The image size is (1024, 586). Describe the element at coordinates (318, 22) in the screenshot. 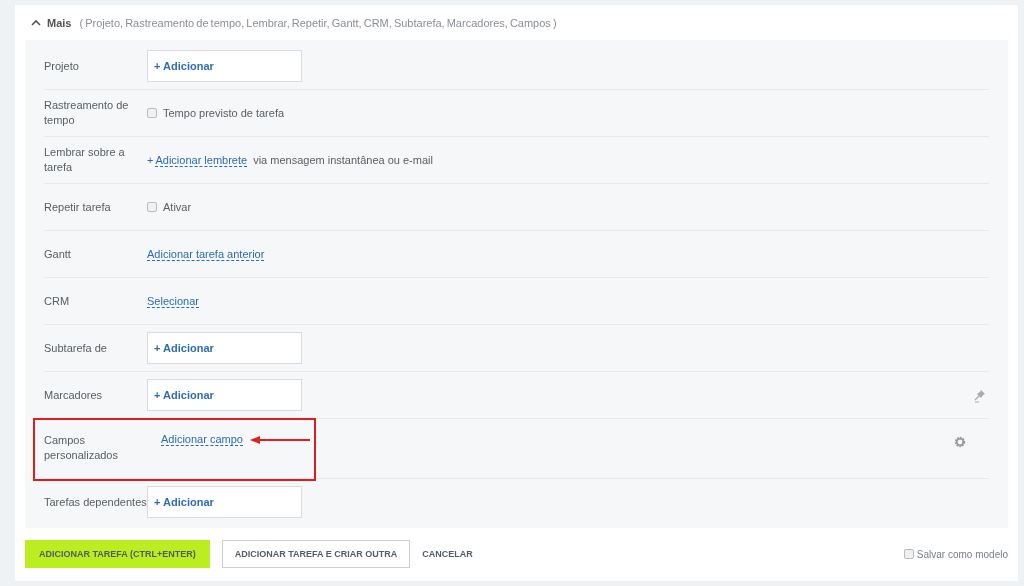

I see `section-summary: ( Projeto, Rastreamento de tempo, Lembrar, Repetir, Gantt, CRM, Subtarefa, Marcadores, Campos )` at that location.